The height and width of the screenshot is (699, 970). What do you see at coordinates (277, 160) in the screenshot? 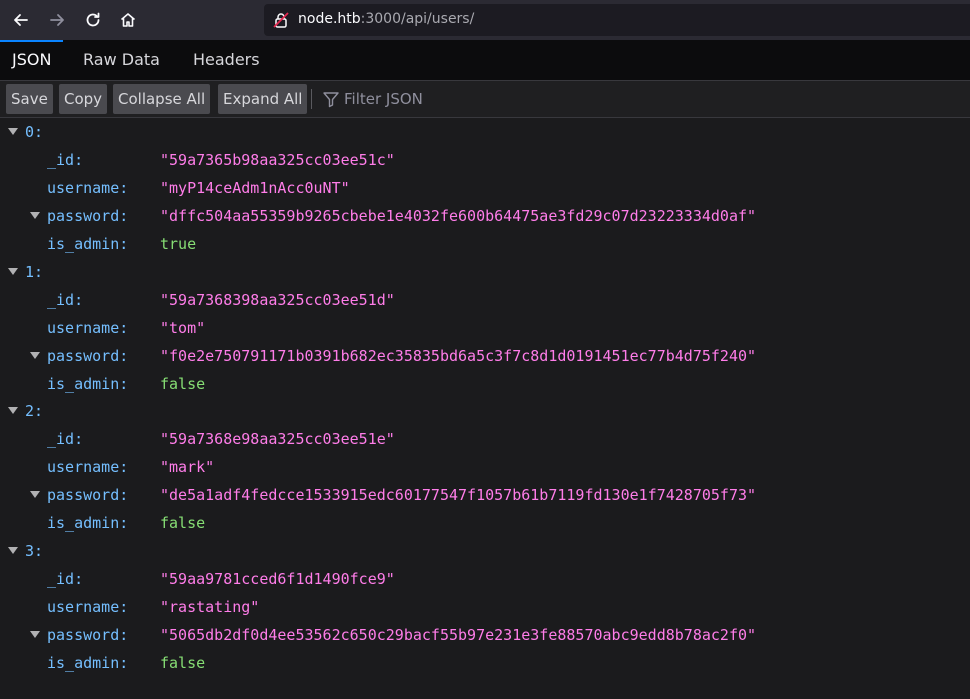
I see `id-value: "59a7365b98aa325cc03ee51c"` at bounding box center [277, 160].